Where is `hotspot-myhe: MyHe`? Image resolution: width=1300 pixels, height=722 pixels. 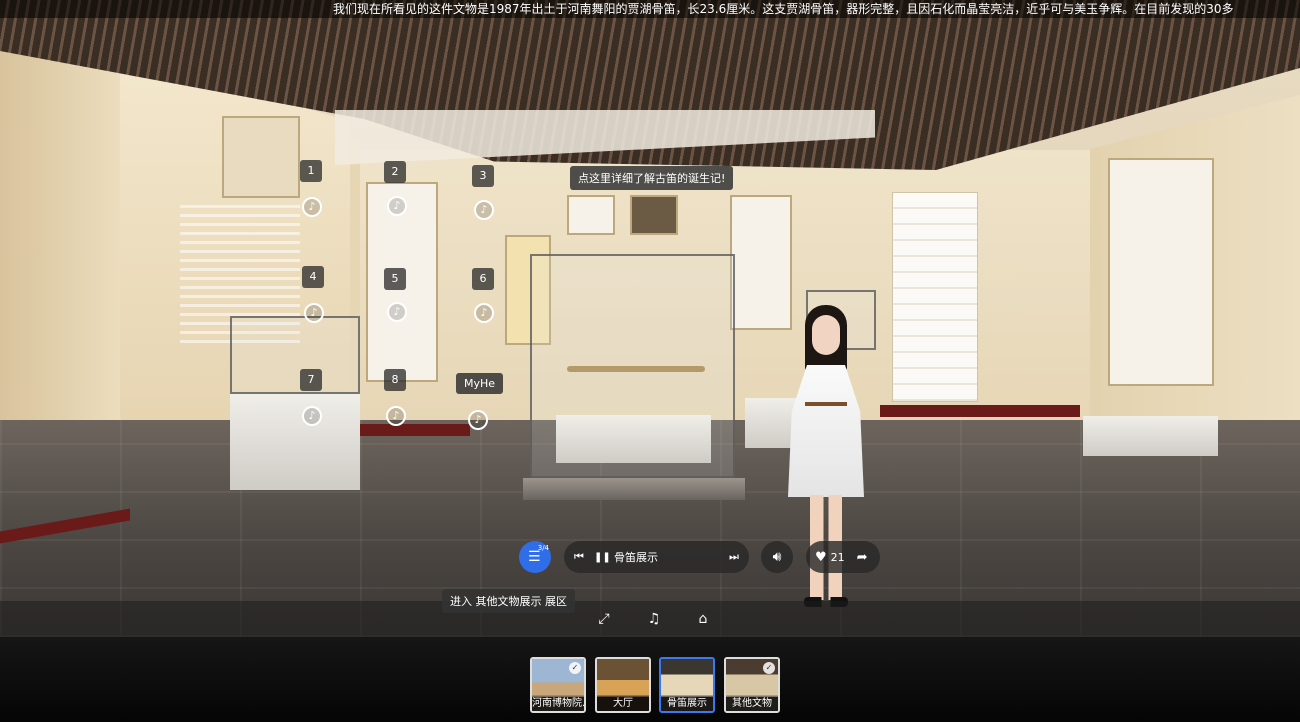
hotspot-myhe: MyHe is located at coordinates (480, 383).